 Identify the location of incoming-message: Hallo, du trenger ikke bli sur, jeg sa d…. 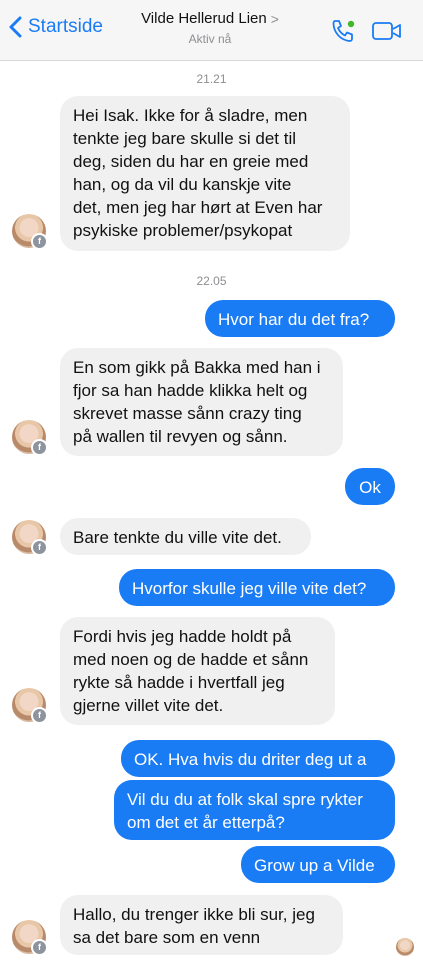
(201, 925).